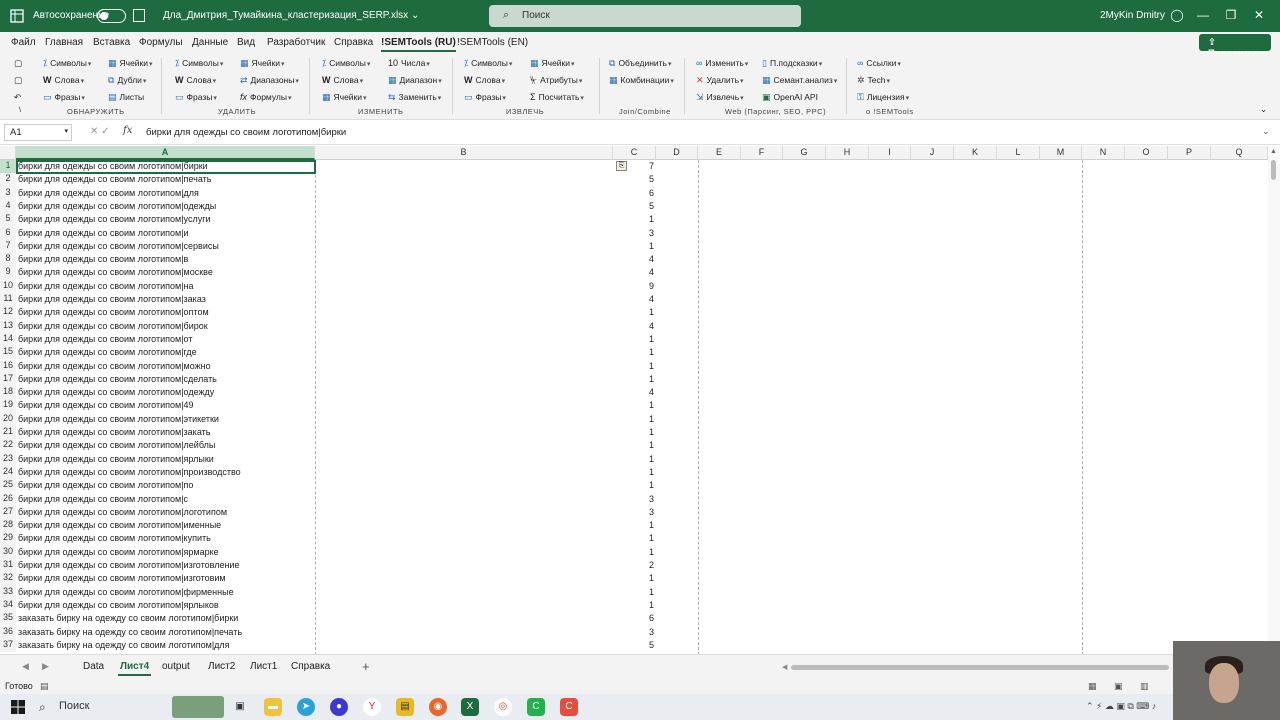 The width and height of the screenshot is (1280, 720). What do you see at coordinates (536, 707) in the screenshot?
I see `app-icon: C` at bounding box center [536, 707].